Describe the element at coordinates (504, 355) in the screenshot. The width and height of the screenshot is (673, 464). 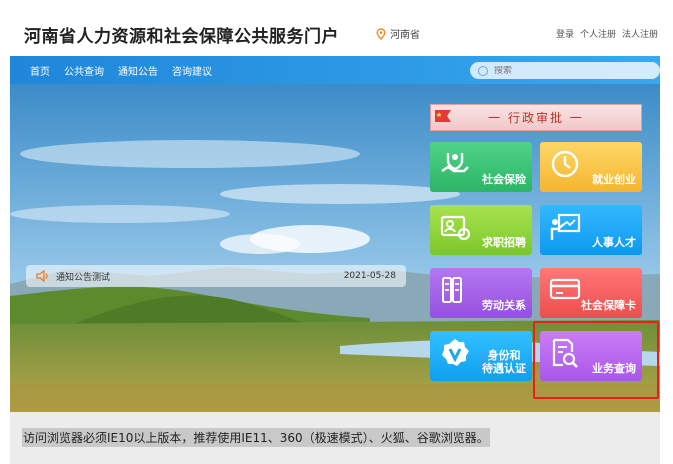
I see `tile-label-line1: 身份和` at that location.